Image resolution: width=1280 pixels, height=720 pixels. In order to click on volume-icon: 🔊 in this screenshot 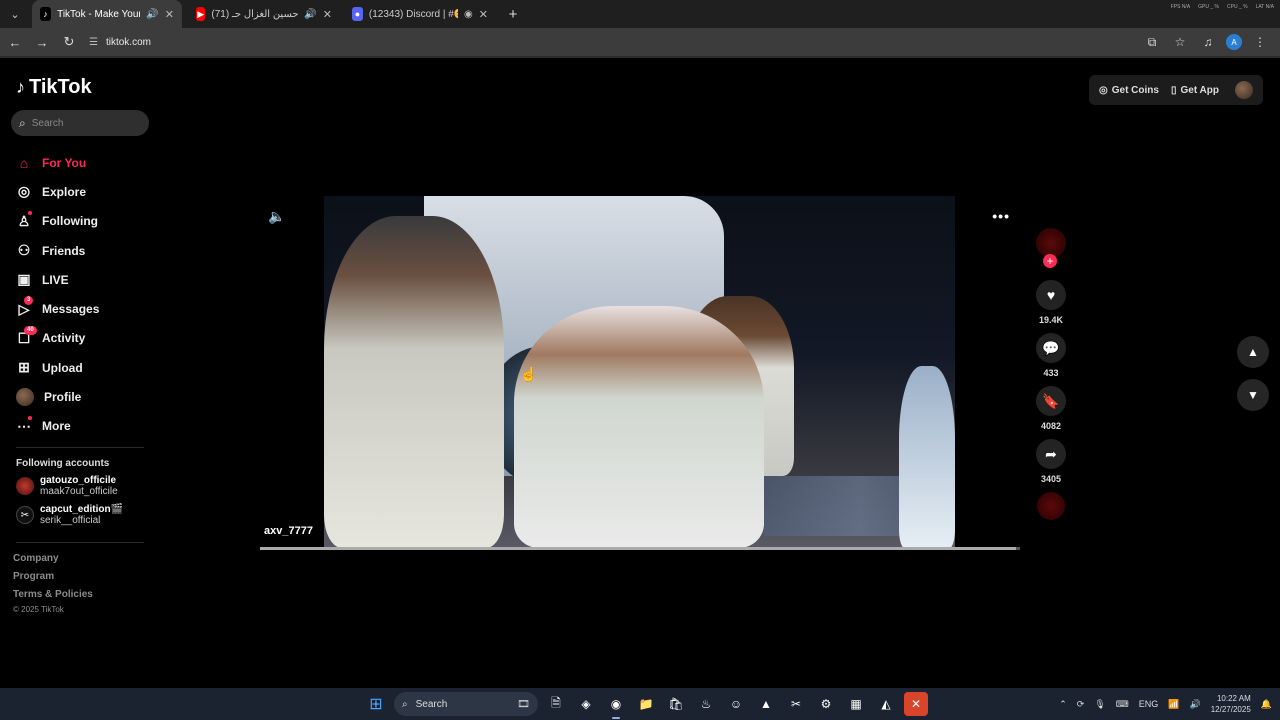, I will do `click(1195, 704)`.